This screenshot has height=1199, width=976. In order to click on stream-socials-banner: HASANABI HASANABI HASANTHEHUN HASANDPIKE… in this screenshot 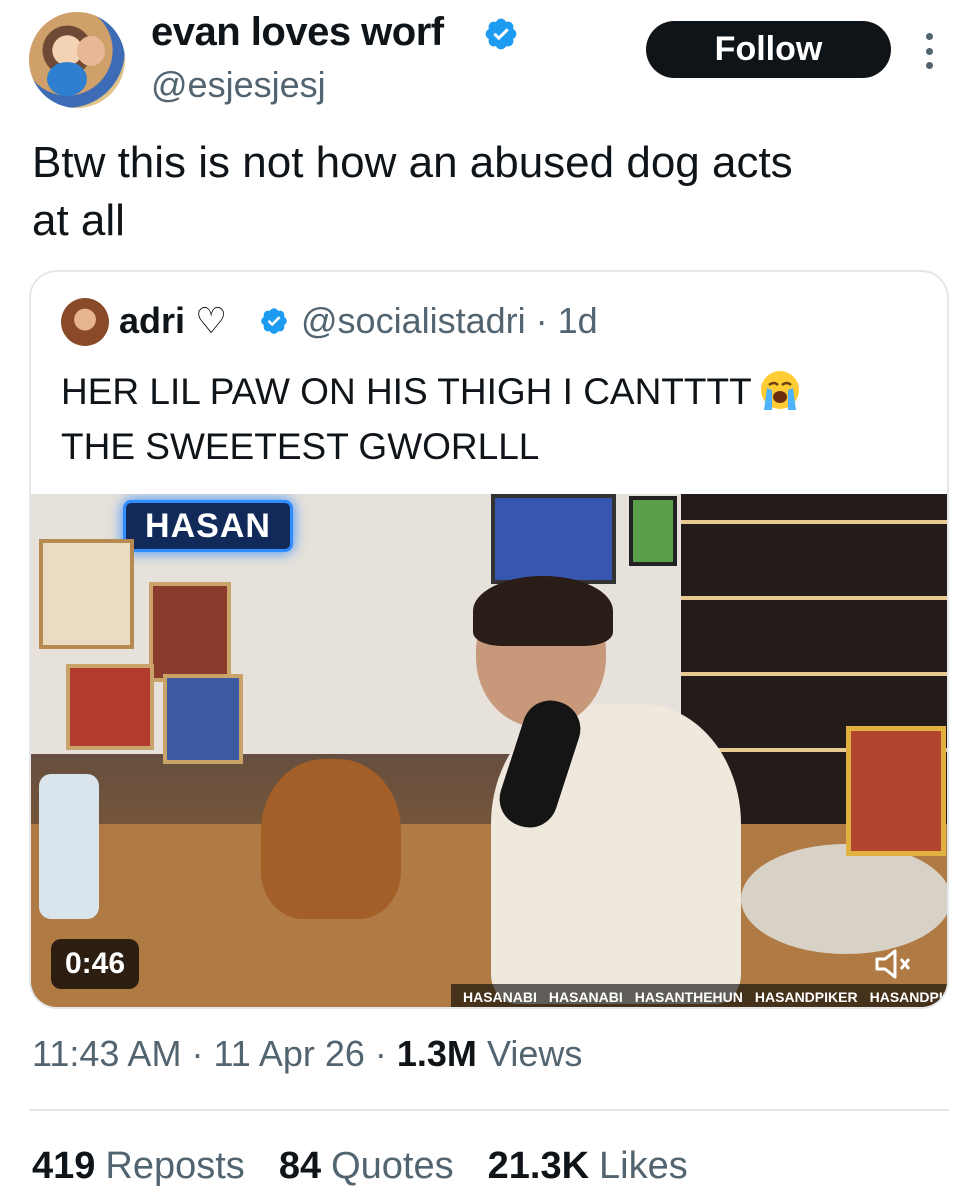, I will do `click(699, 995)`.